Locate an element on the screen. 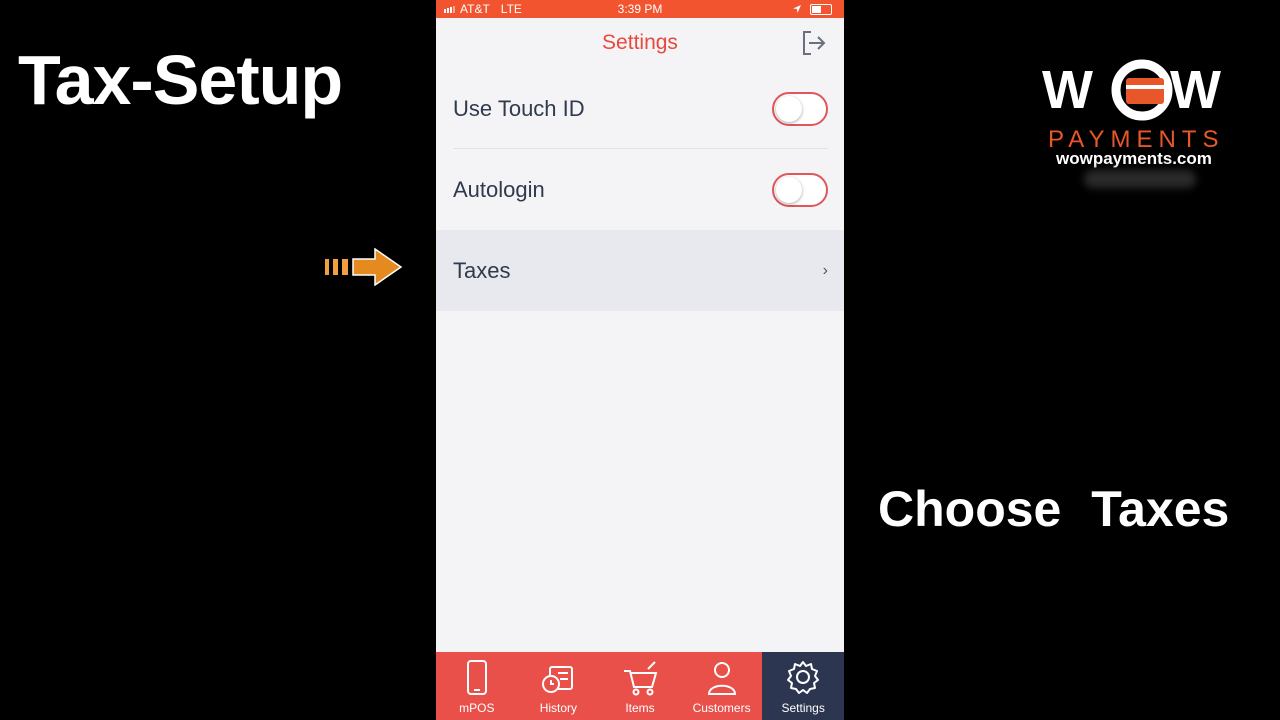  setting-row-taxes: Taxes › is located at coordinates (640, 270).